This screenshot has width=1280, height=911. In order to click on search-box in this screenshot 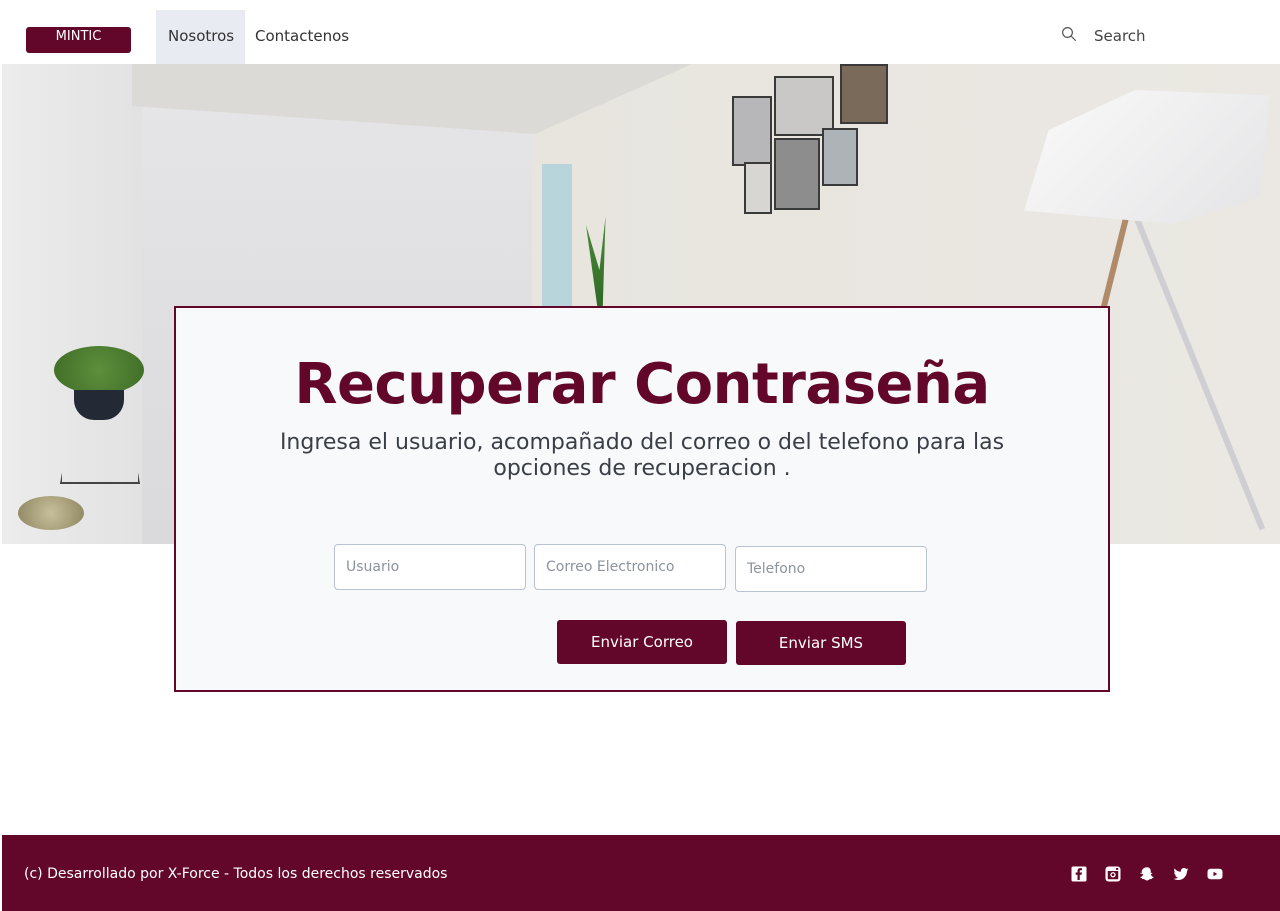, I will do `click(1137, 36)`.